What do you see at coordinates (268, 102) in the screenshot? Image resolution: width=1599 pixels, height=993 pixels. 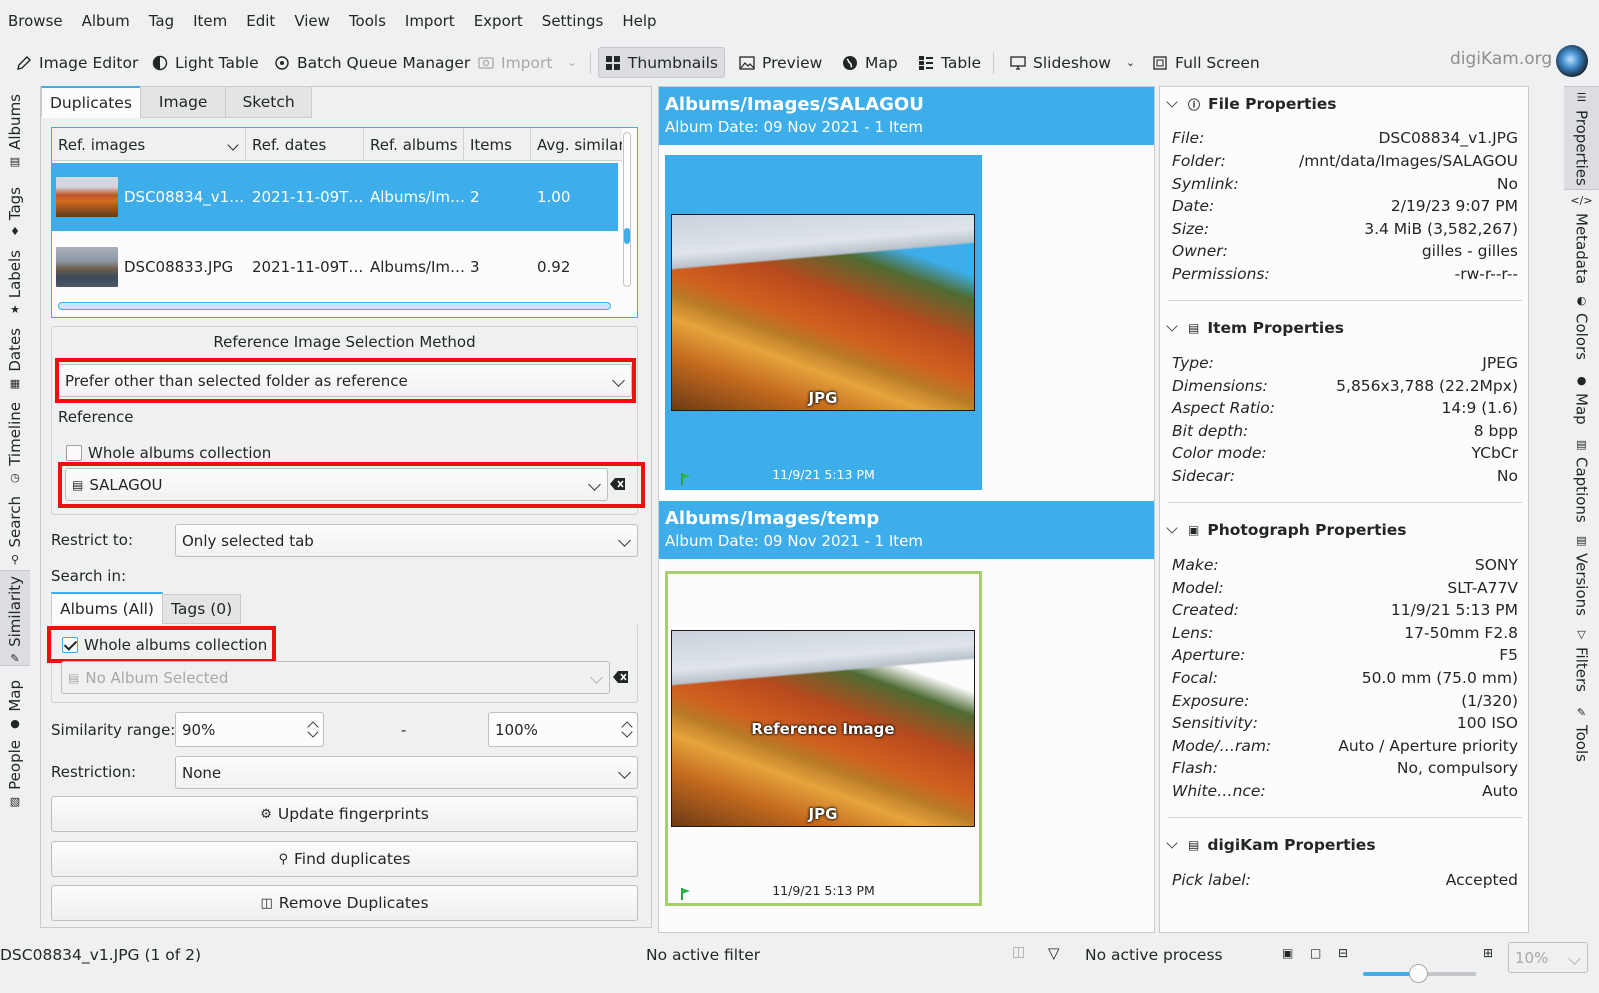 I see `tab-sketch: Sketch` at bounding box center [268, 102].